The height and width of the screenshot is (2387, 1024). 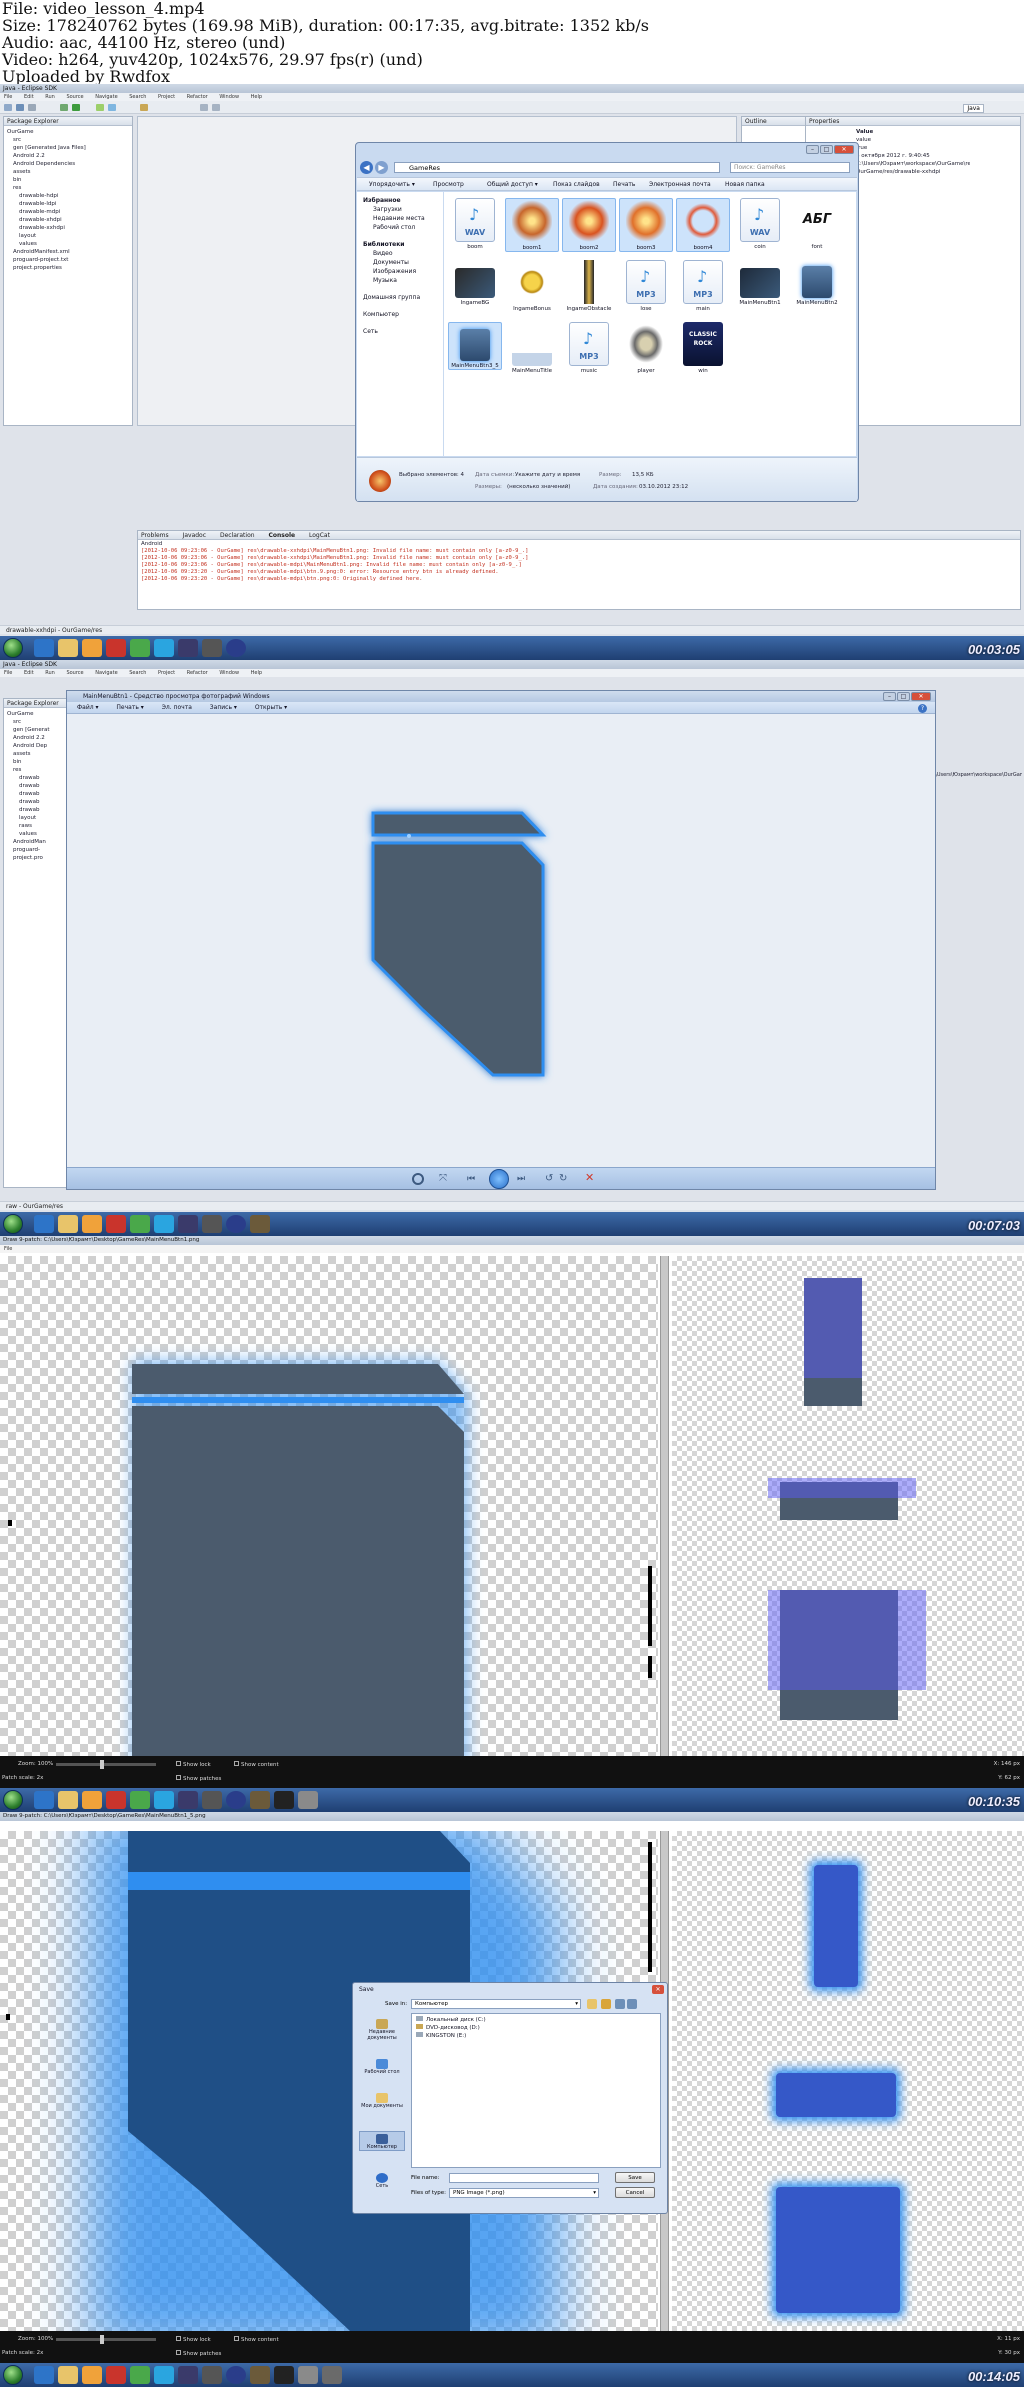 I want to click on file-item: CLASSIC ROCK win, so click(x=703, y=348).